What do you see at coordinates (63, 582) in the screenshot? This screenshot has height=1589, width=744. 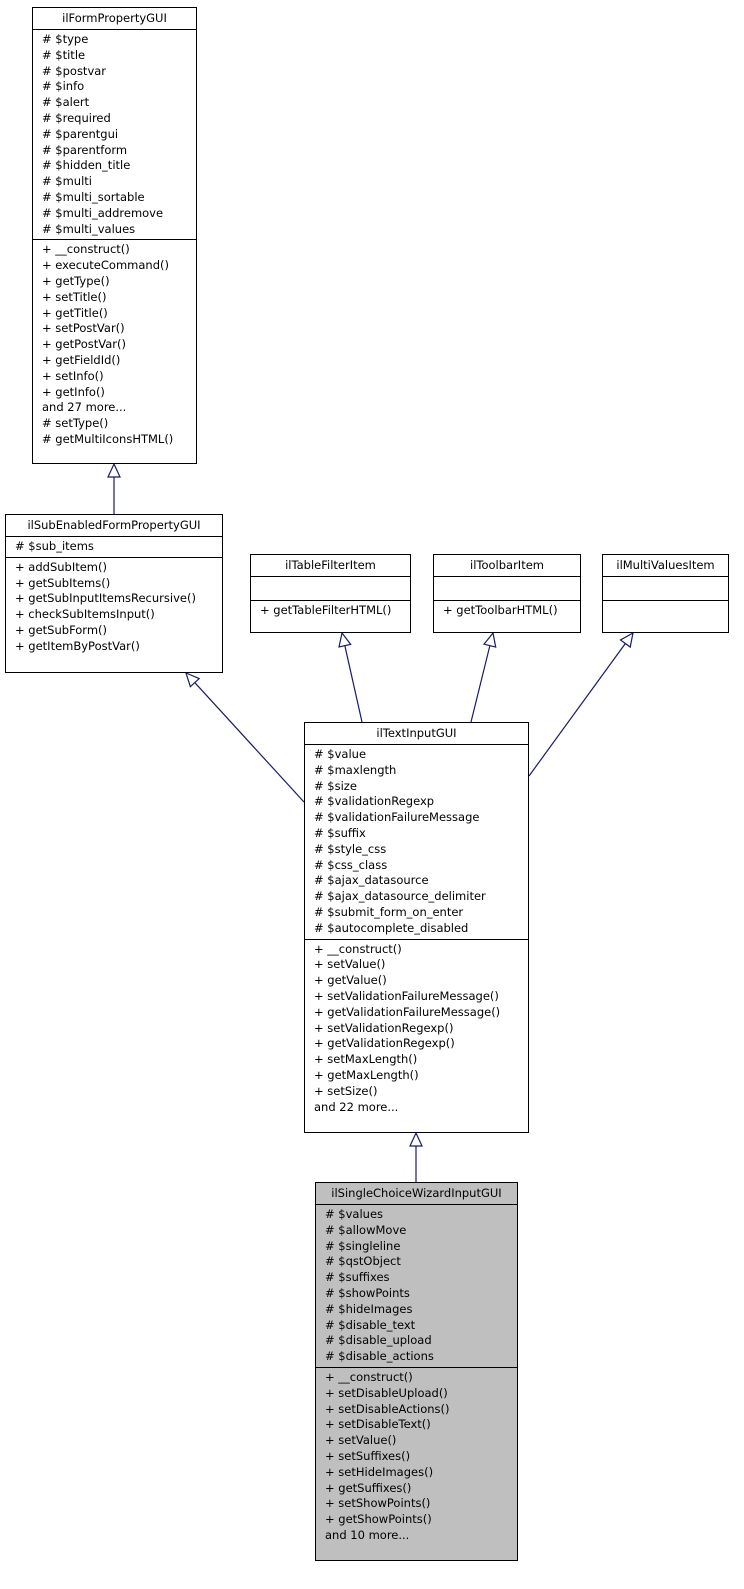 I see `method-item: + getSubItems()` at bounding box center [63, 582].